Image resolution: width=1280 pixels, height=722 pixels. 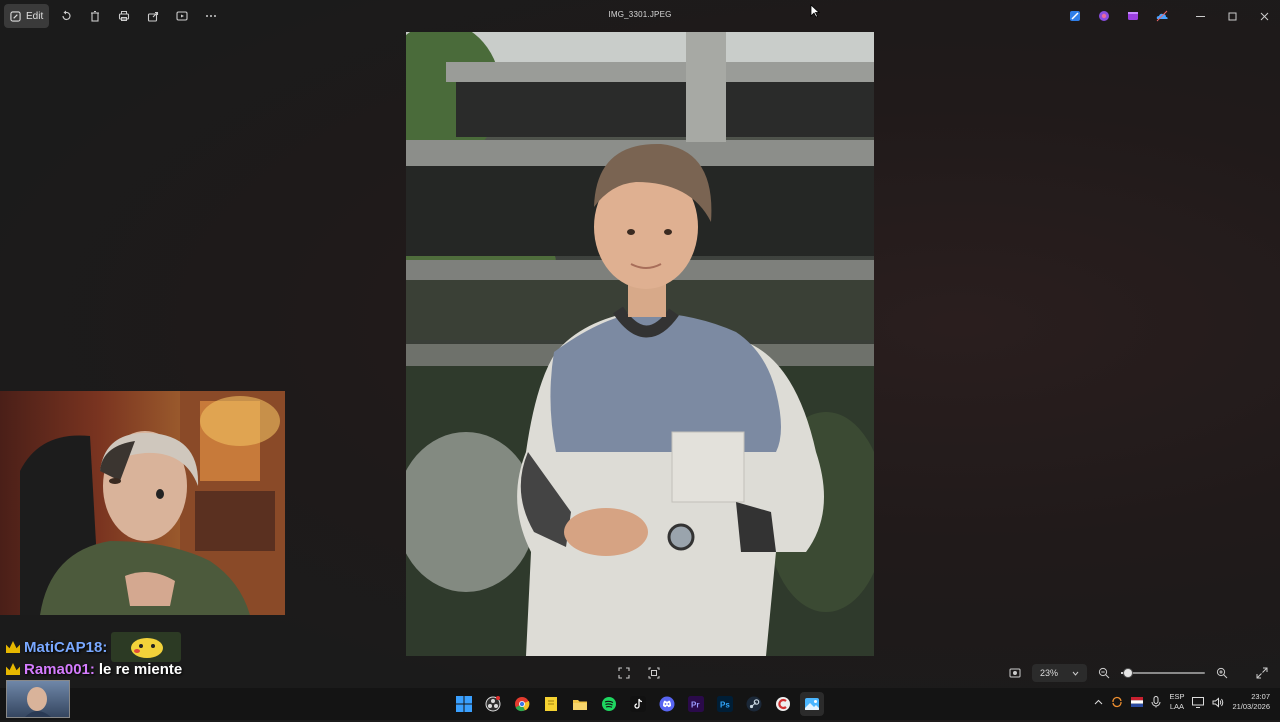 I want to click on onedrive-icon, so click(x=1162, y=15).